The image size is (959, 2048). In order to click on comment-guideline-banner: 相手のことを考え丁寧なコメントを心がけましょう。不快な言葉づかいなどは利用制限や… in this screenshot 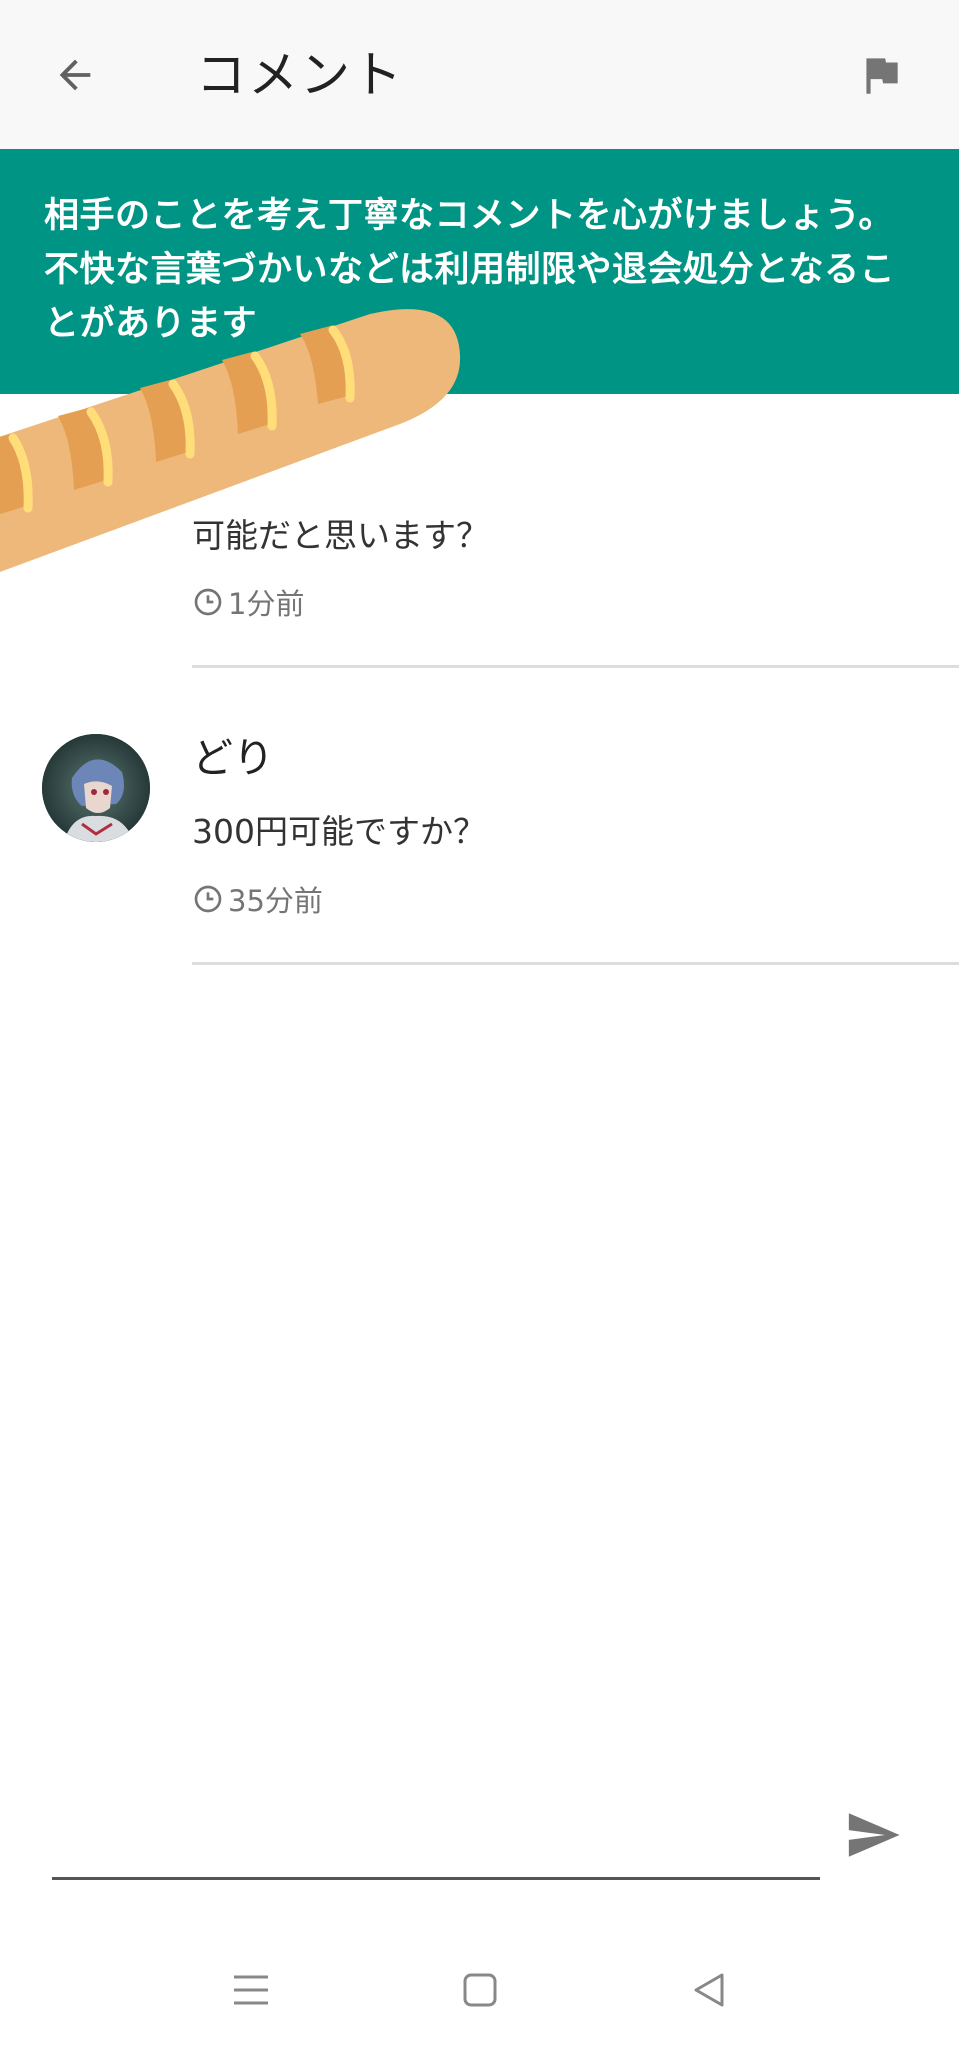, I will do `click(479, 271)`.